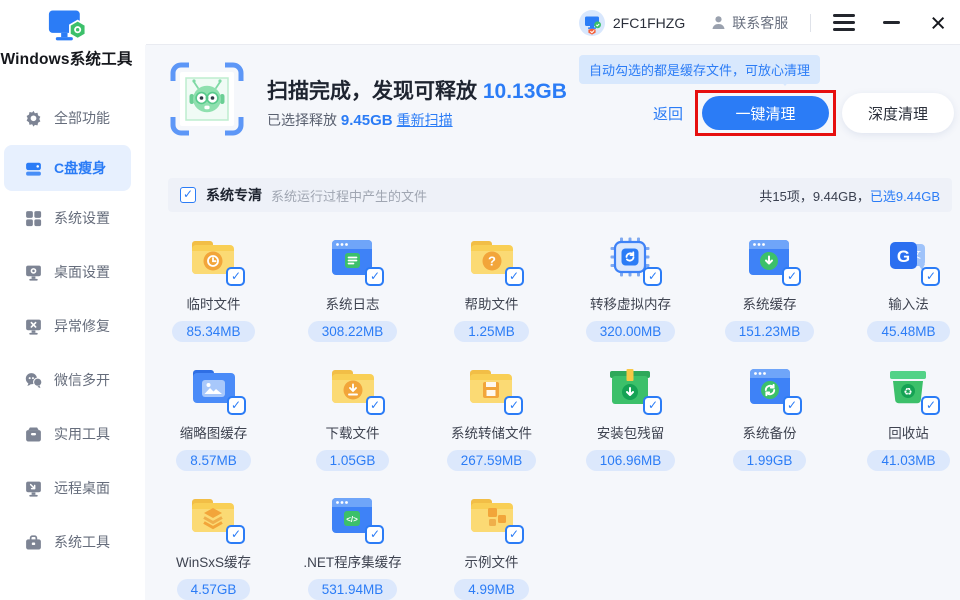 The height and width of the screenshot is (600, 960). What do you see at coordinates (352, 589) in the screenshot?
I see `clean-item-size: 531.94MB` at bounding box center [352, 589].